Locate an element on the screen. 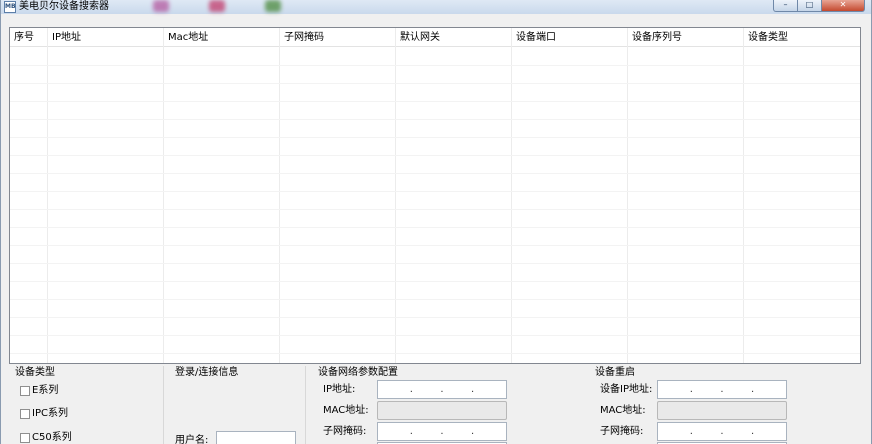 The width and height of the screenshot is (872, 444). reboot-mac-input is located at coordinates (722, 410).